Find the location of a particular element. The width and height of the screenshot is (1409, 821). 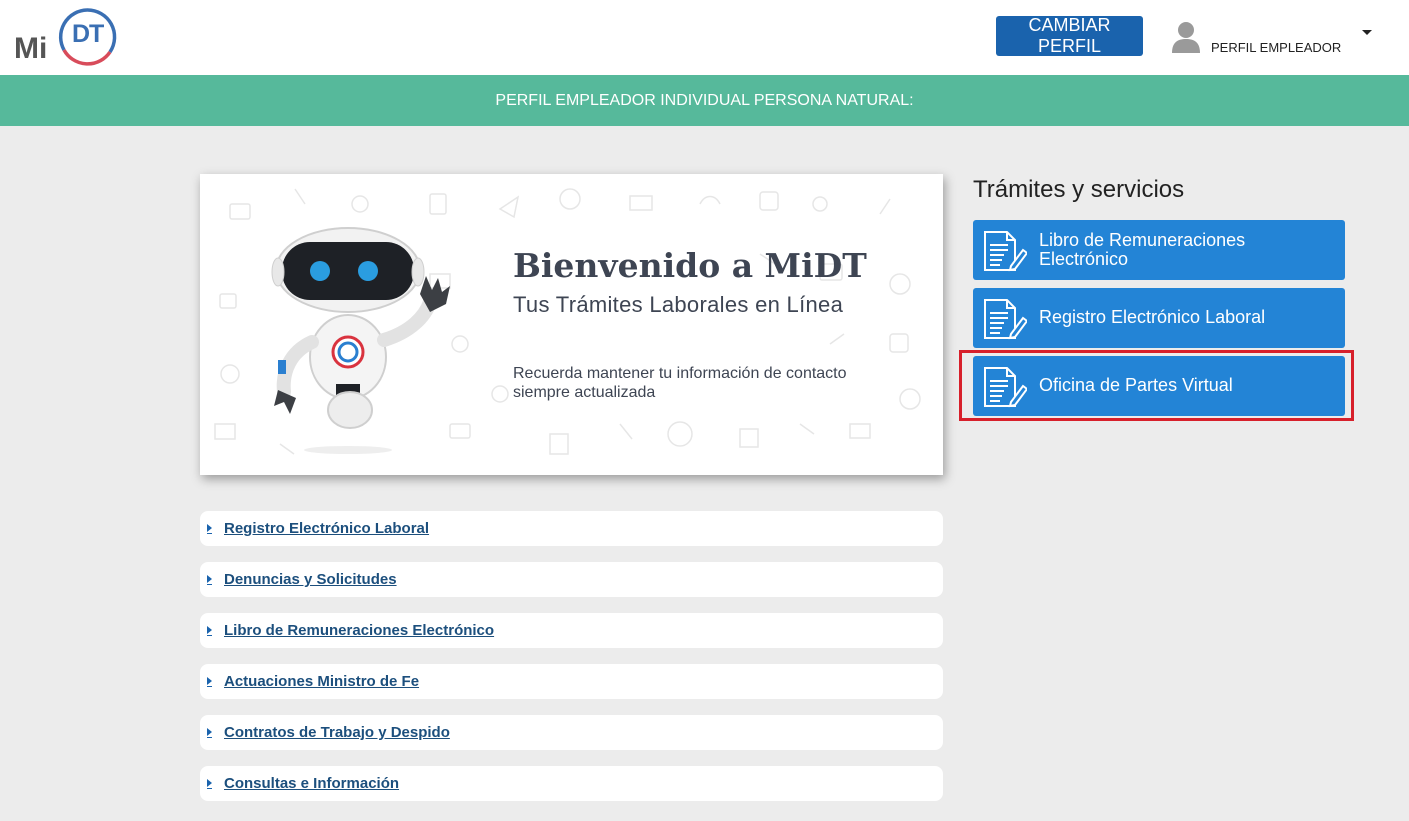

service-button-libro-remuneraciones: Libro de Remuneraciones Electrónico is located at coordinates (1159, 250).